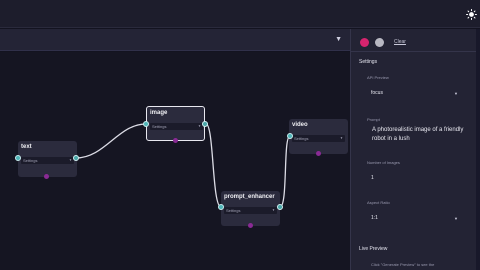 Image resolution: width=480 pixels, height=270 pixels. What do you see at coordinates (368, 62) in the screenshot?
I see `settings-title: Settings` at bounding box center [368, 62].